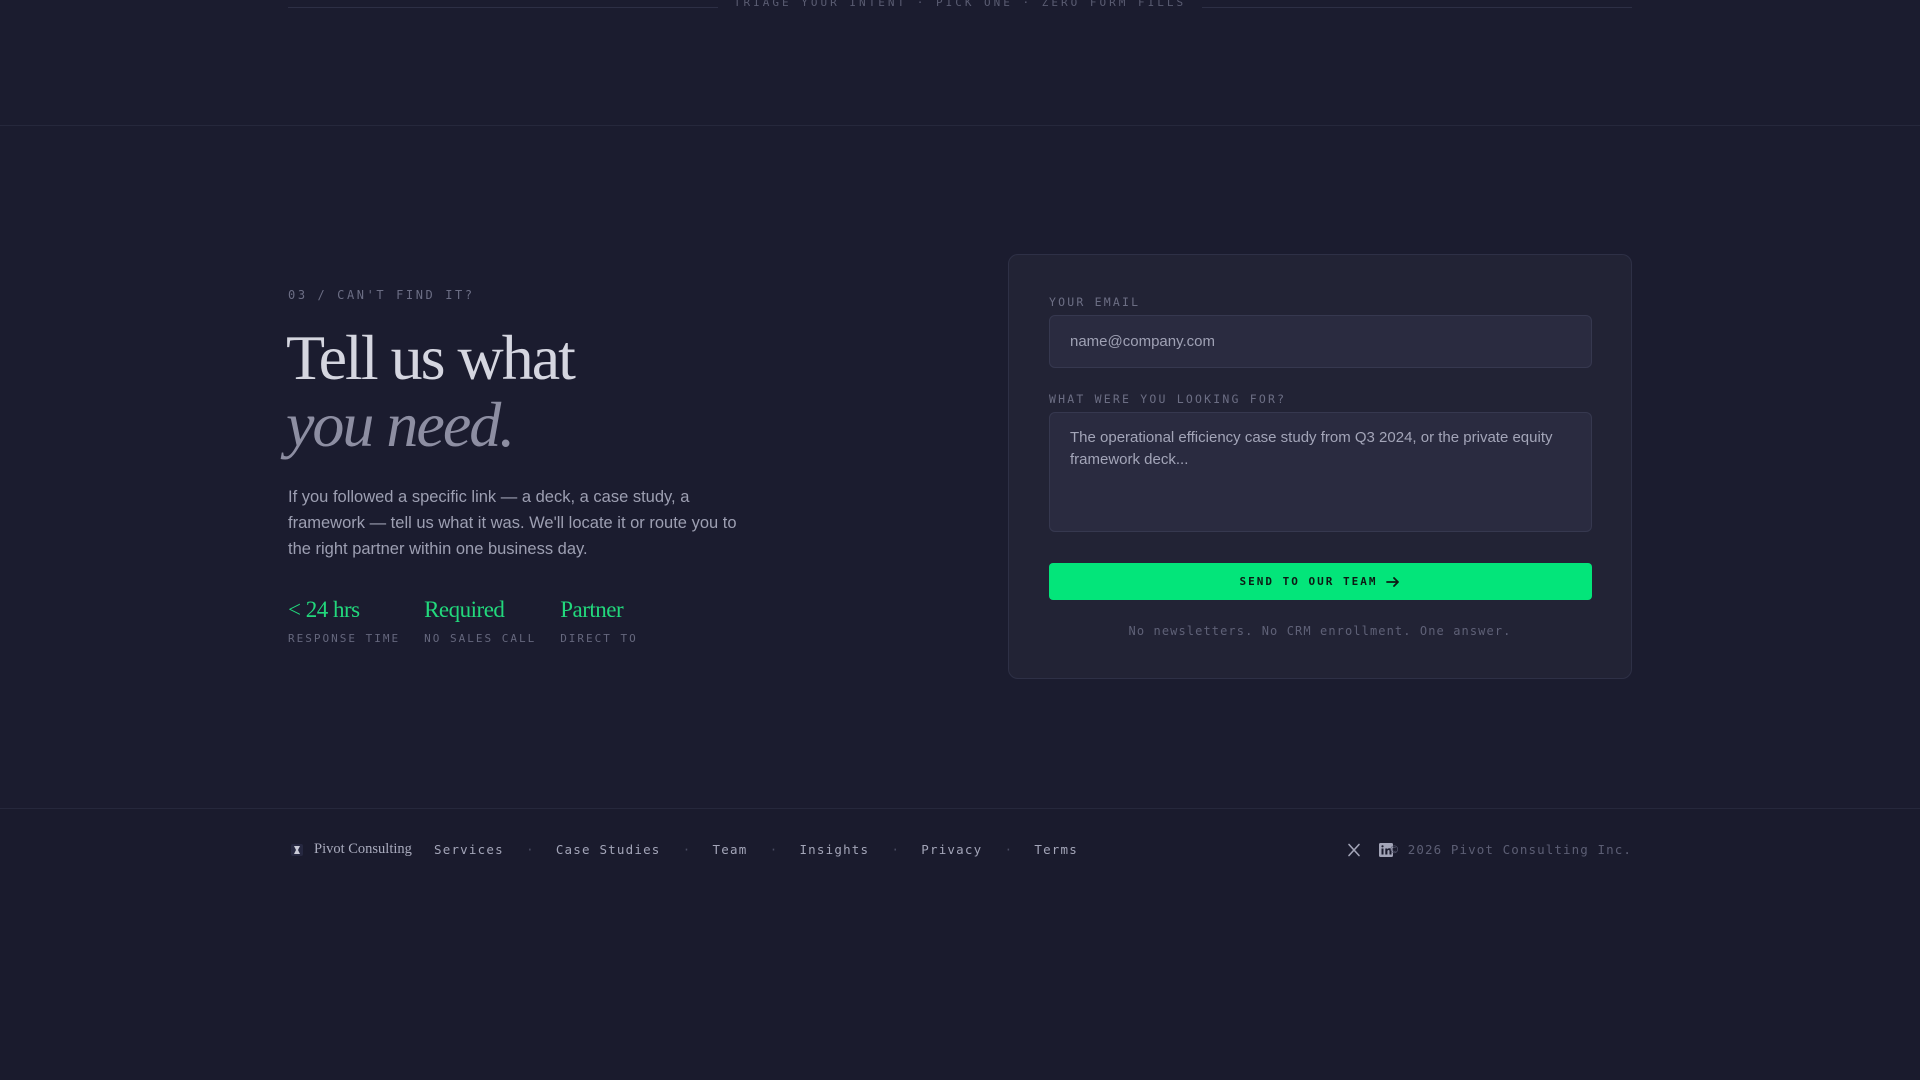 Image resolution: width=1920 pixels, height=1080 pixels. I want to click on footer-brand: Pivot Consulting, so click(351, 849).